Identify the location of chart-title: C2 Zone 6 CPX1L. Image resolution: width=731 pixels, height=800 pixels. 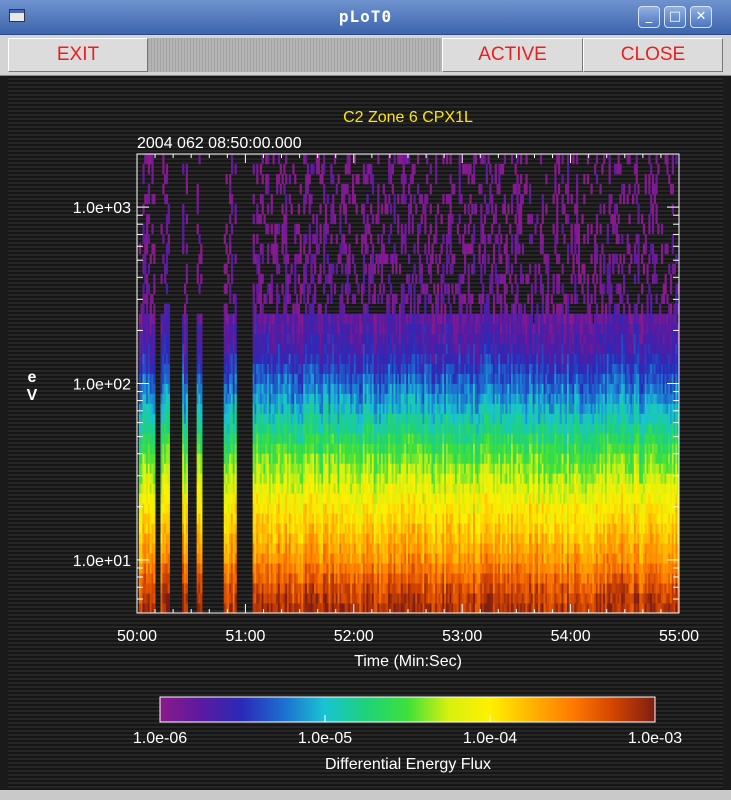
(408, 117).